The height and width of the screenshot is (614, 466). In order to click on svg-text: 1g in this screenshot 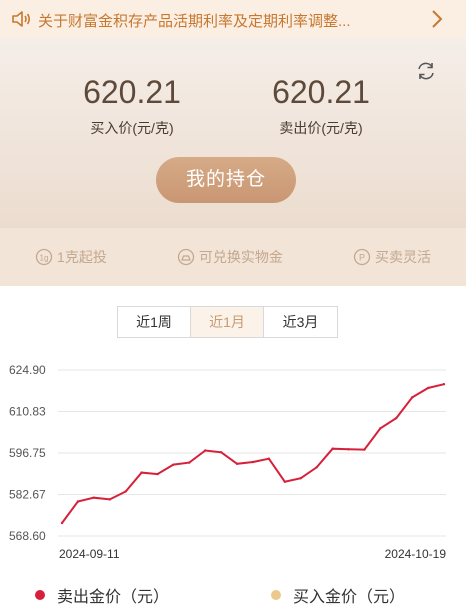, I will do `click(44, 258)`.